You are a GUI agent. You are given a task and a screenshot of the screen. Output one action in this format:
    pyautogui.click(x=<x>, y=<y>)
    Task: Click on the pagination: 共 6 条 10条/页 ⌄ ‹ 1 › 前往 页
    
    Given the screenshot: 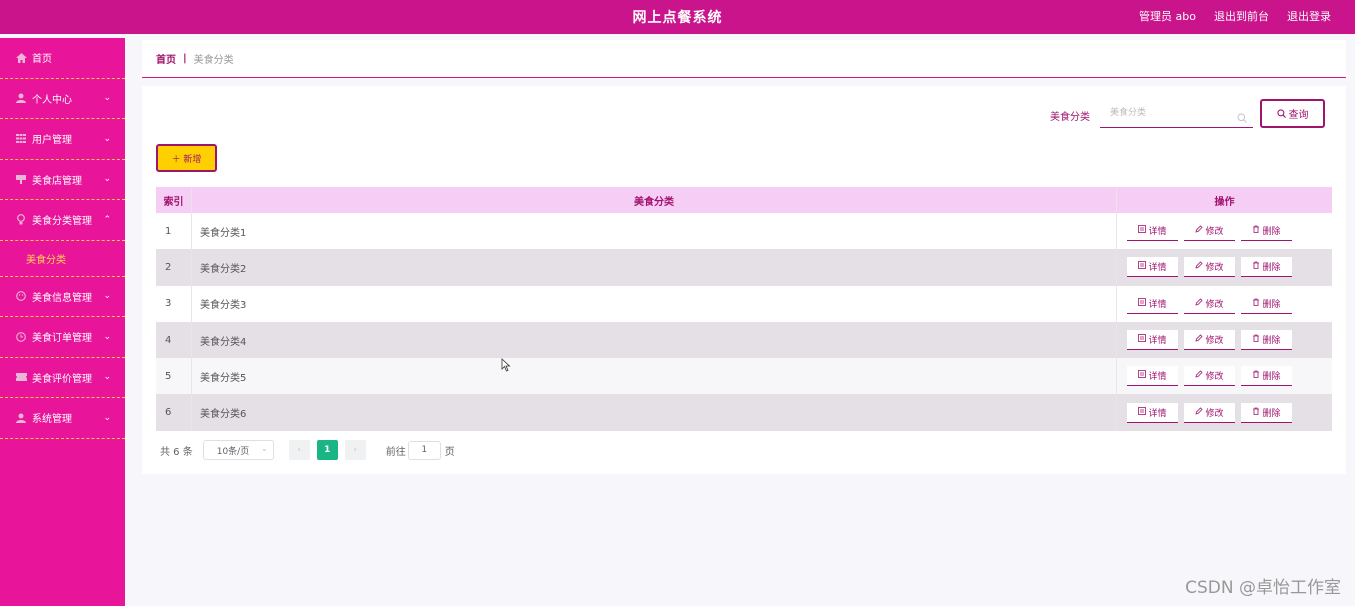 What is the action you would take?
    pyautogui.click(x=307, y=450)
    